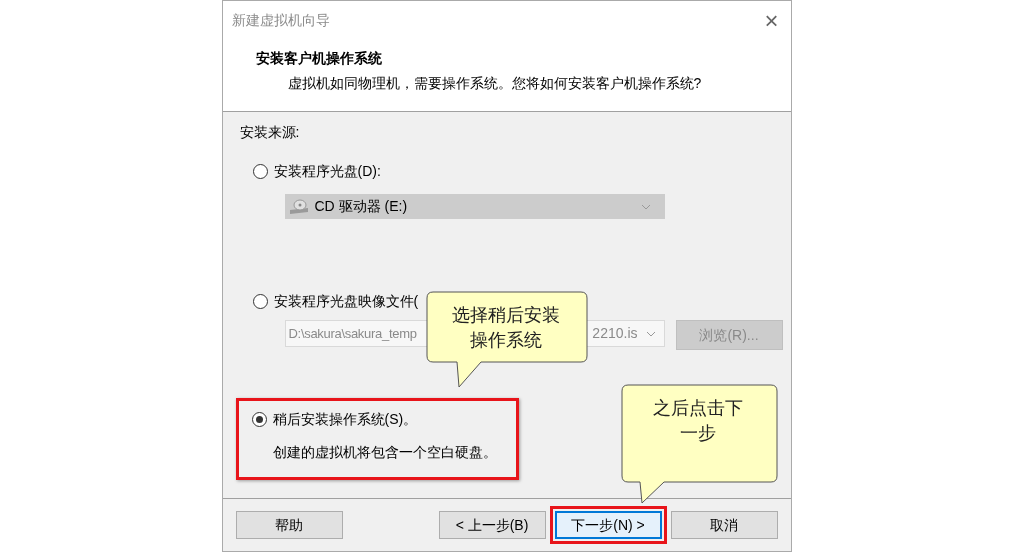  Describe the element at coordinates (281, 20) in the screenshot. I see `window-title: 新建虚拟机向导` at that location.